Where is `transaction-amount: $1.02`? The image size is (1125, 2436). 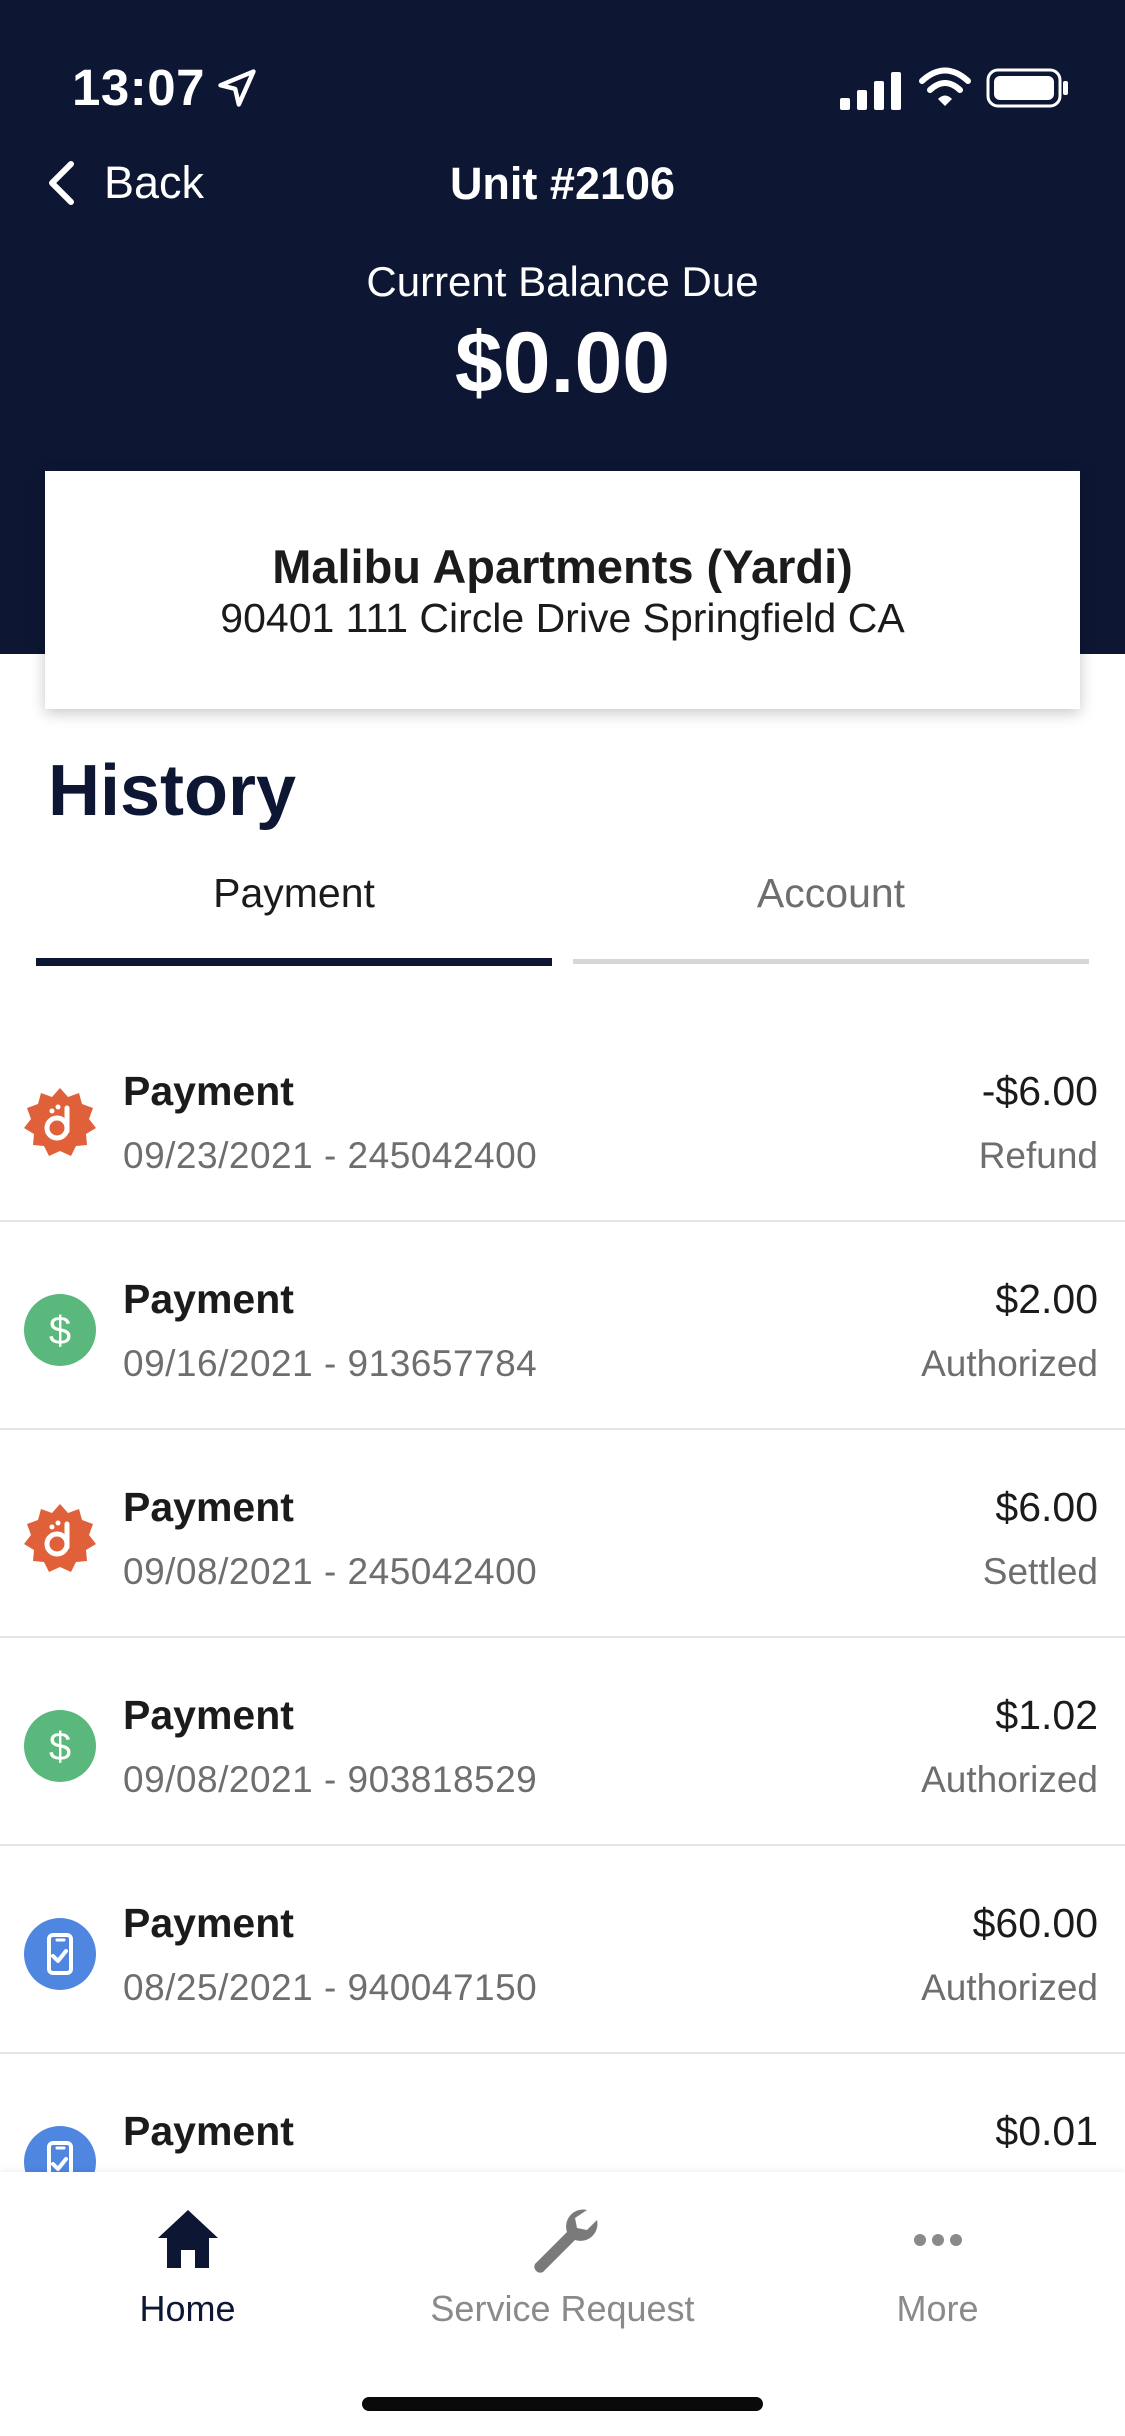
transaction-amount: $1.02 is located at coordinates (1046, 1715).